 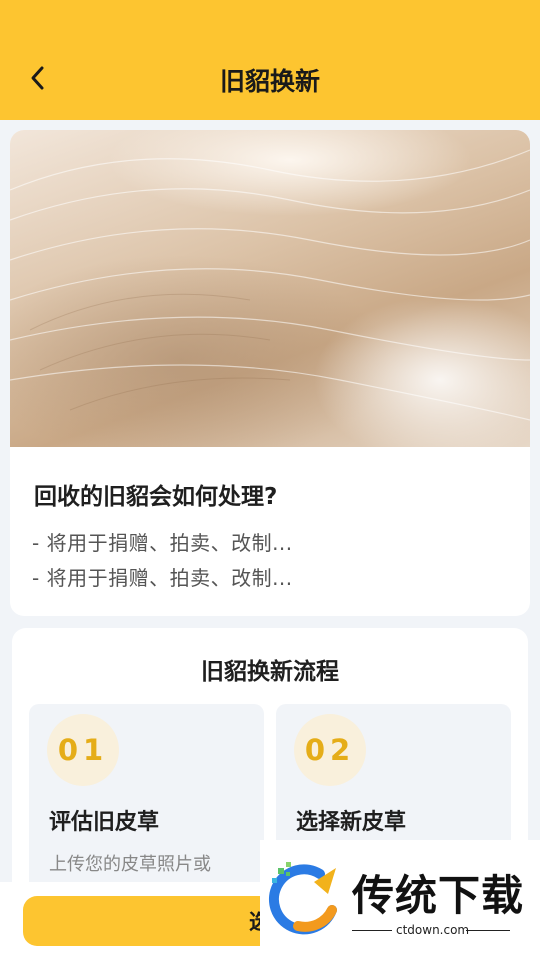 What do you see at coordinates (438, 895) in the screenshot?
I see `watermark-brand: 传统下载` at bounding box center [438, 895].